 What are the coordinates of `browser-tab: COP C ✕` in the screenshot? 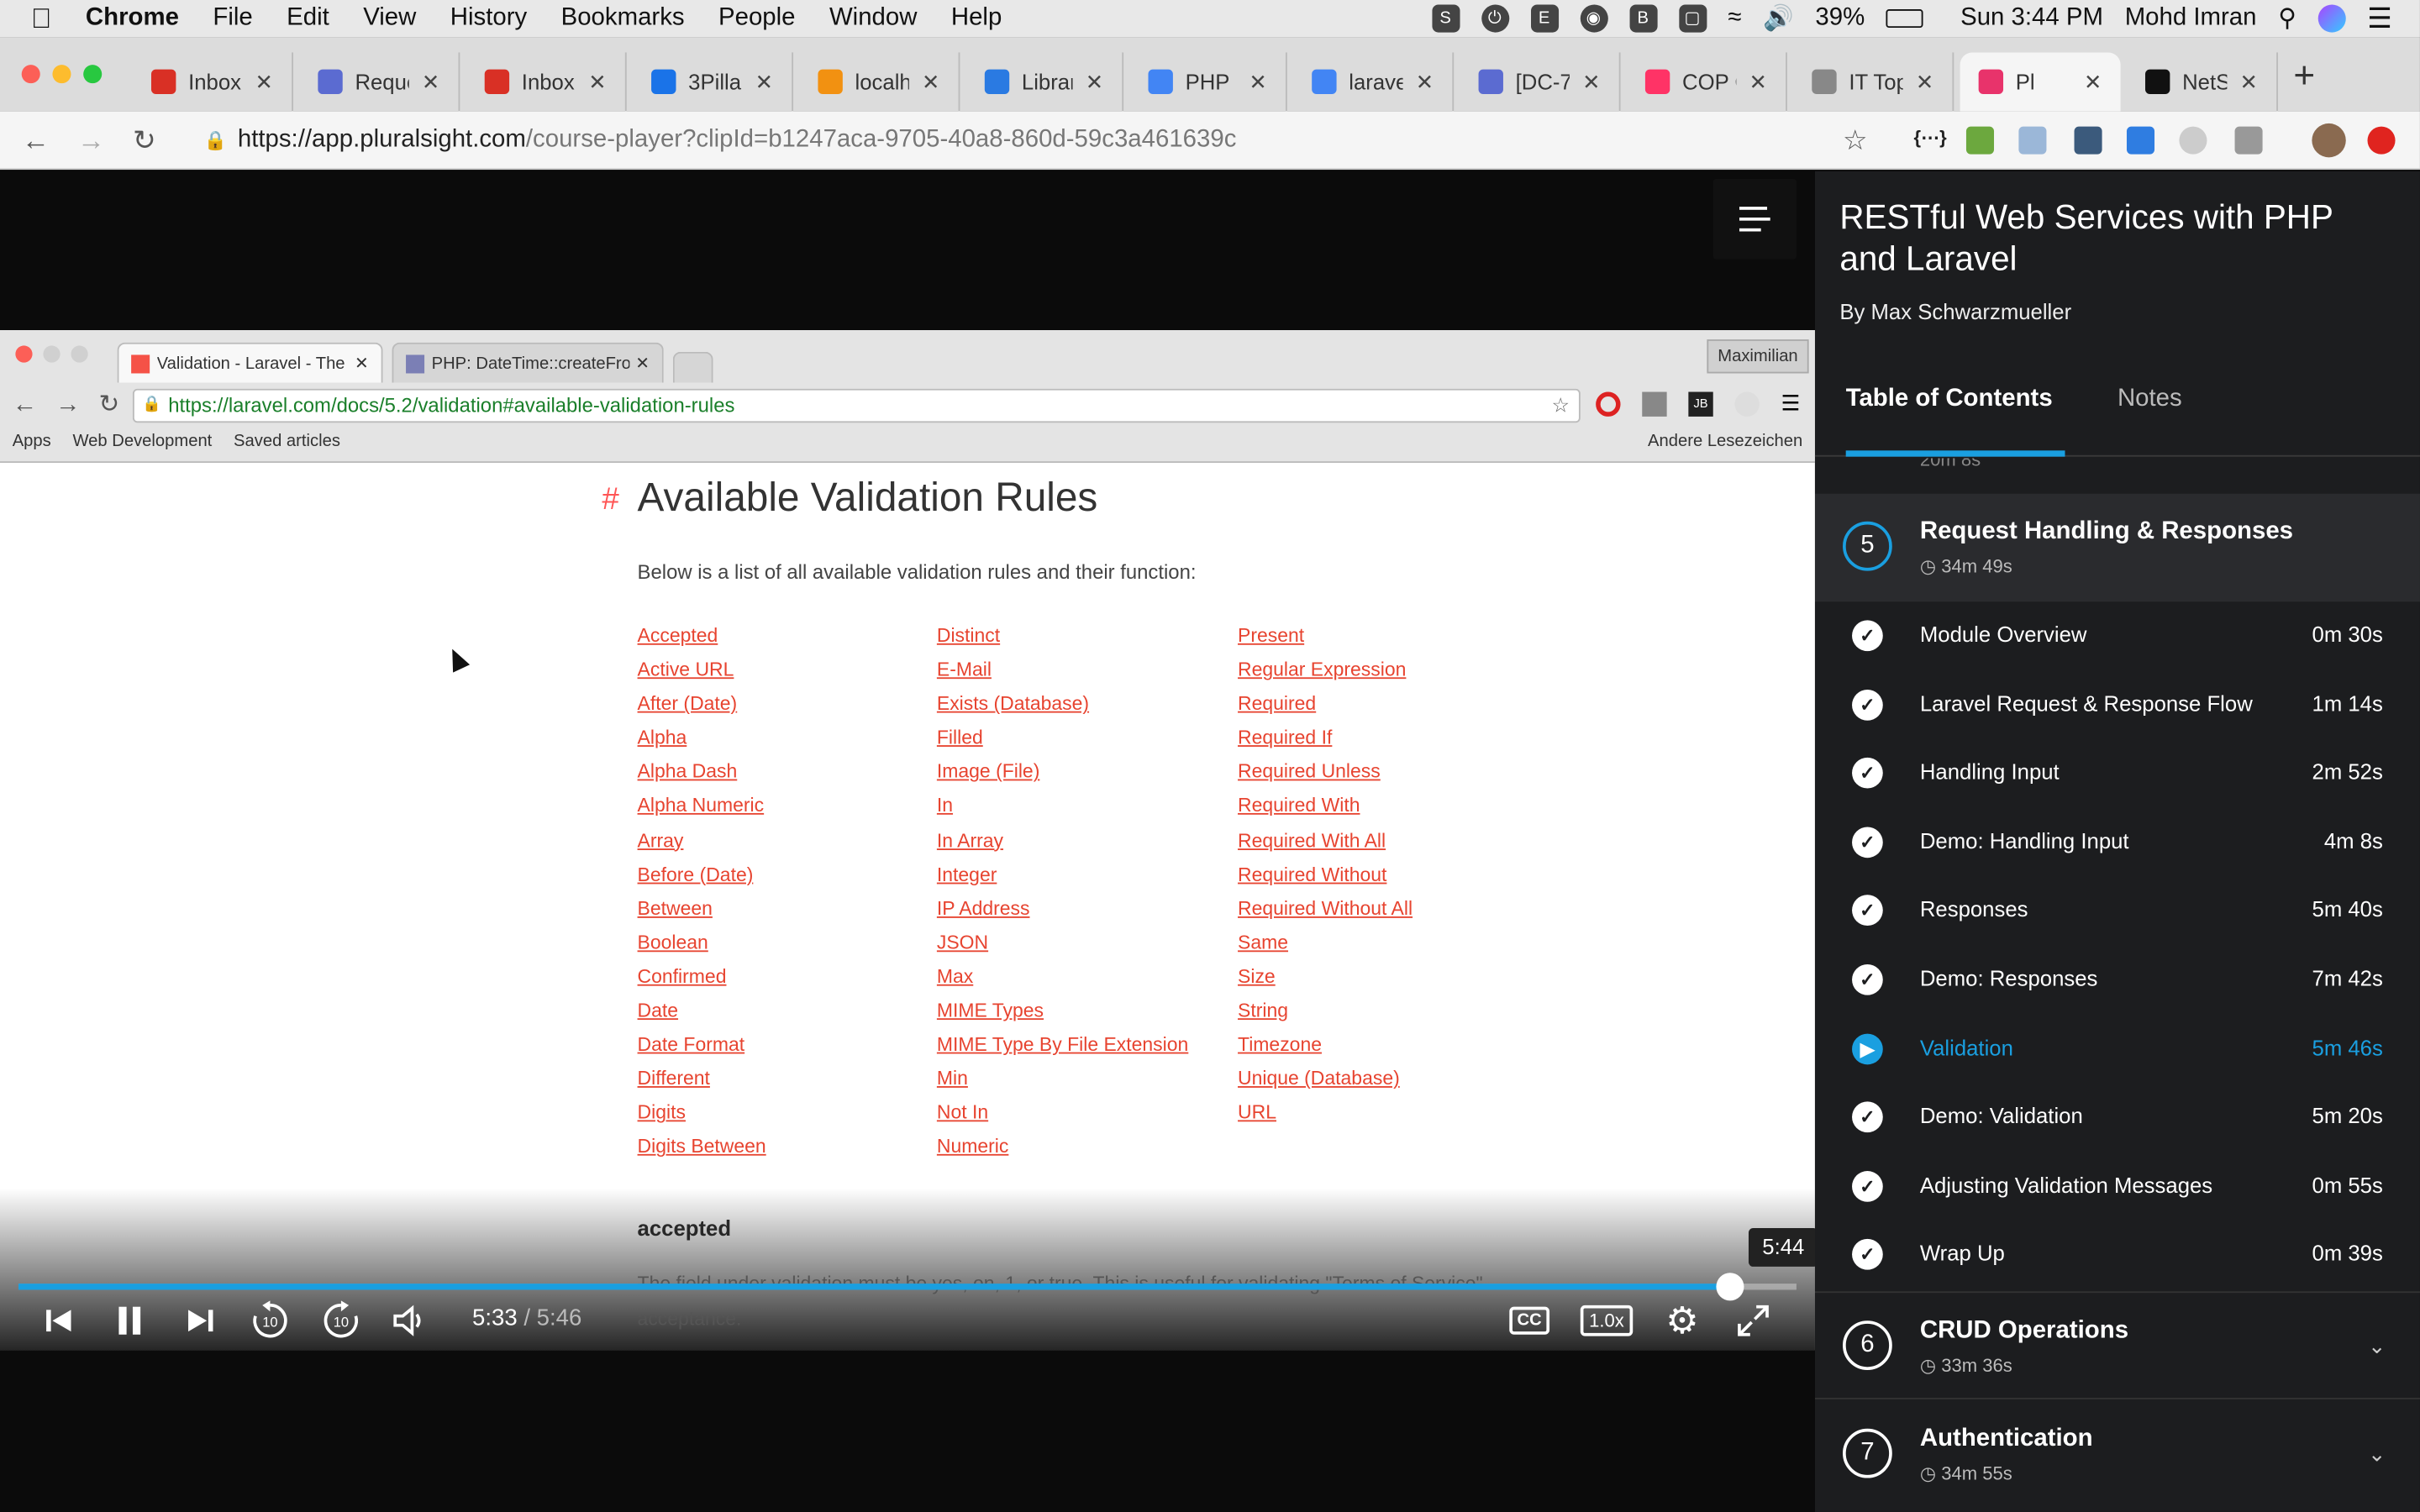 It's located at (1707, 82).